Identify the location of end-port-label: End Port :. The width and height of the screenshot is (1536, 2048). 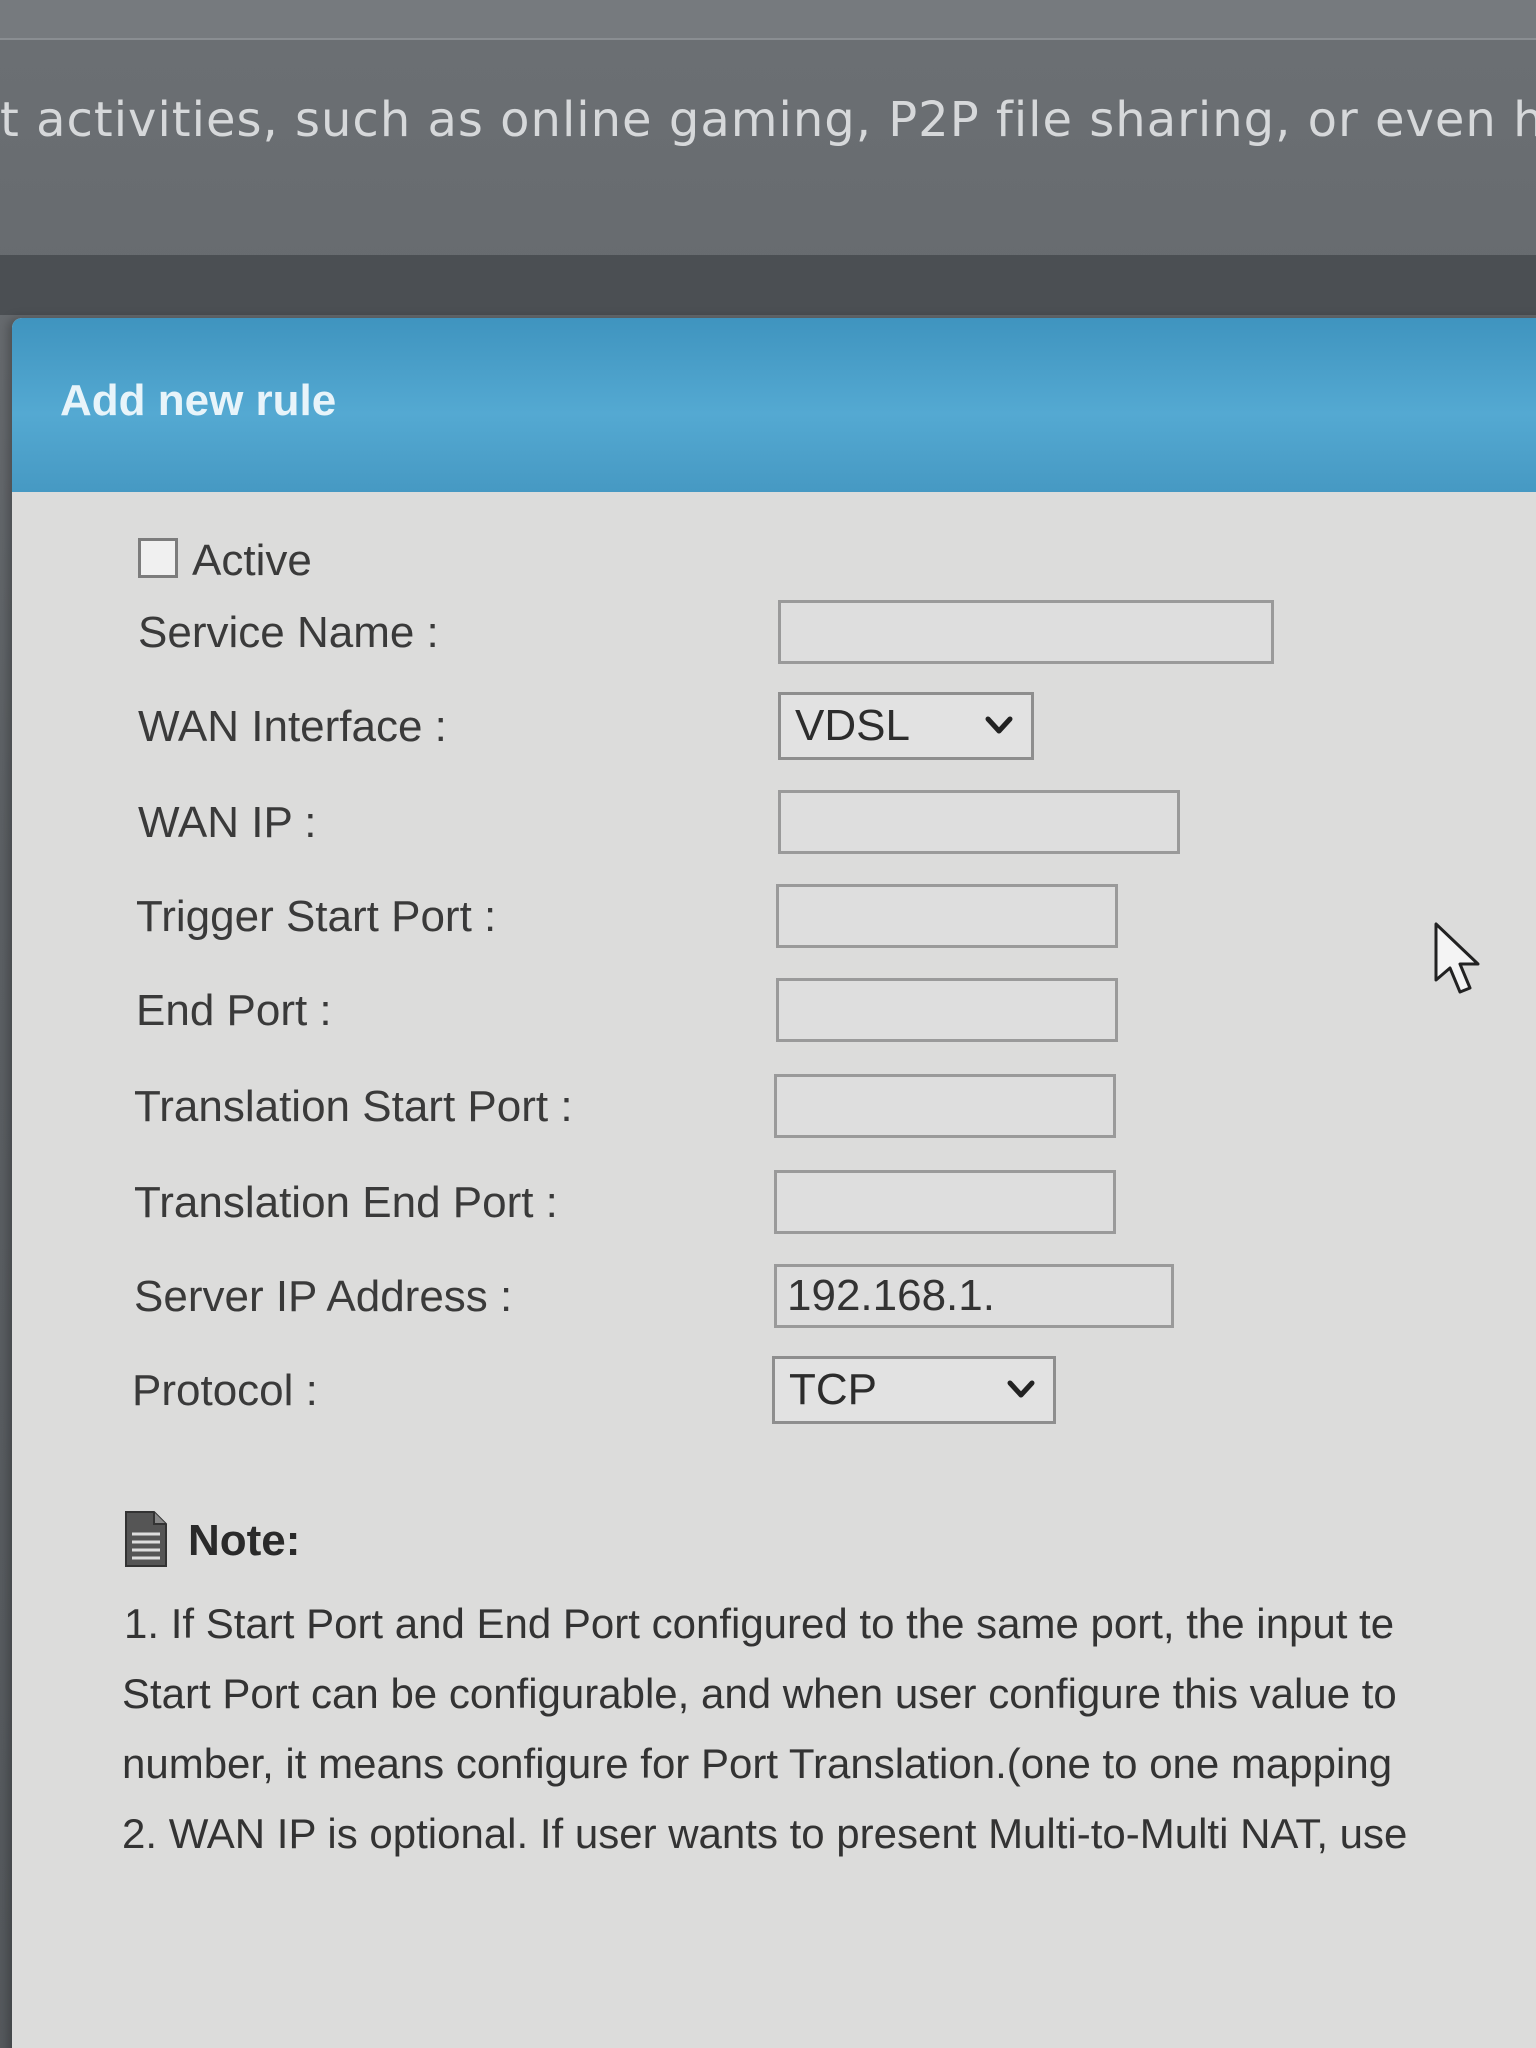
(234, 1010).